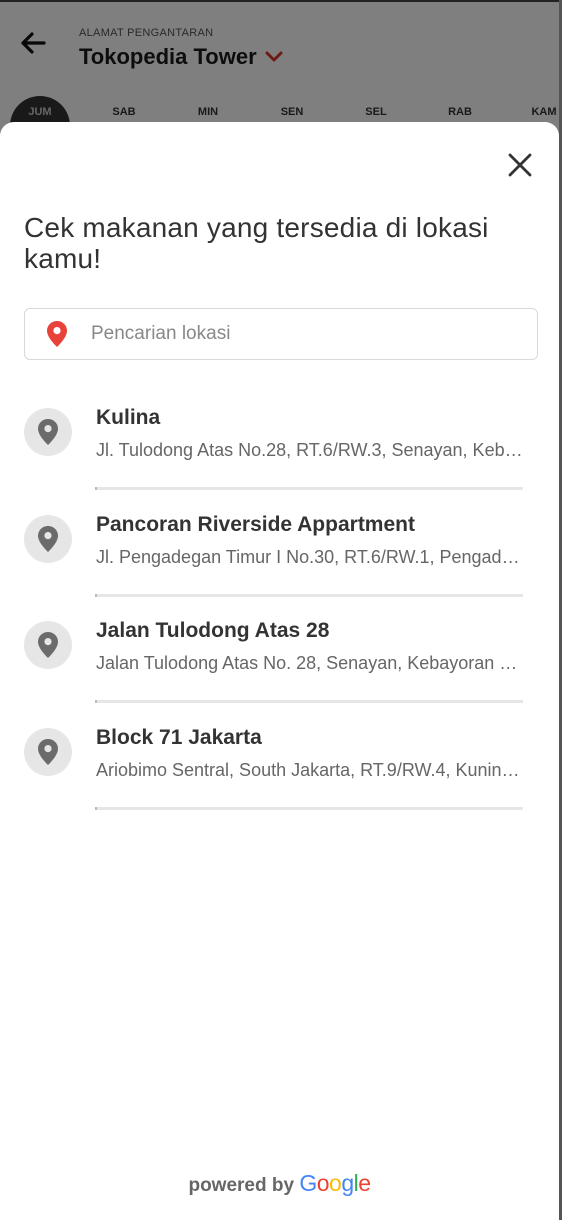  Describe the element at coordinates (241, 1185) in the screenshot. I see `powered-by-text: powered by` at that location.